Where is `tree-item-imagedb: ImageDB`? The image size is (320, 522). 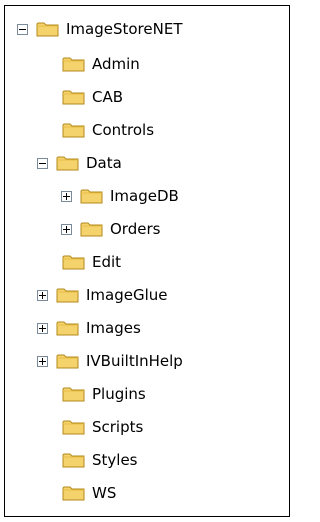
tree-item-imagedb: ImageDB is located at coordinates (120, 196).